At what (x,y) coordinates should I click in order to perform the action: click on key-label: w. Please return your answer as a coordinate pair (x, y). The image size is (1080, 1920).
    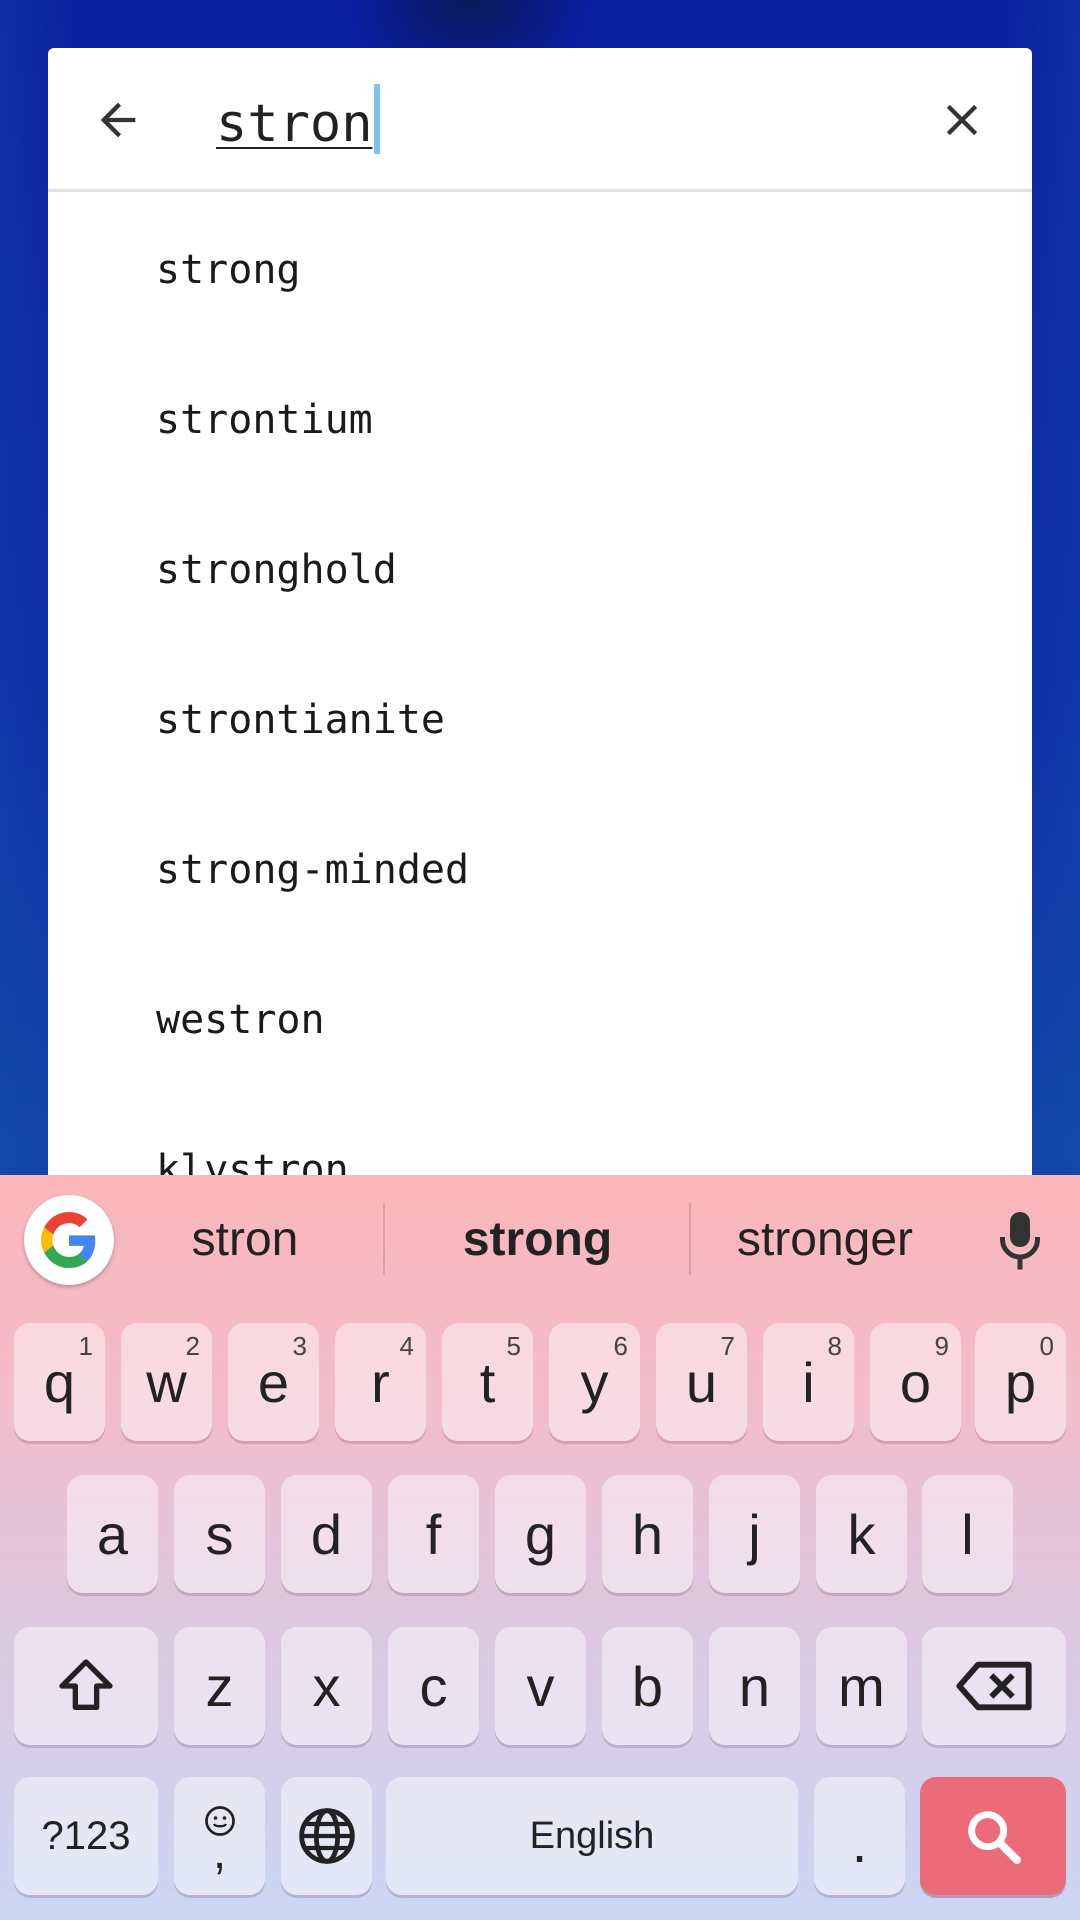
    Looking at the image, I should click on (166, 1382).